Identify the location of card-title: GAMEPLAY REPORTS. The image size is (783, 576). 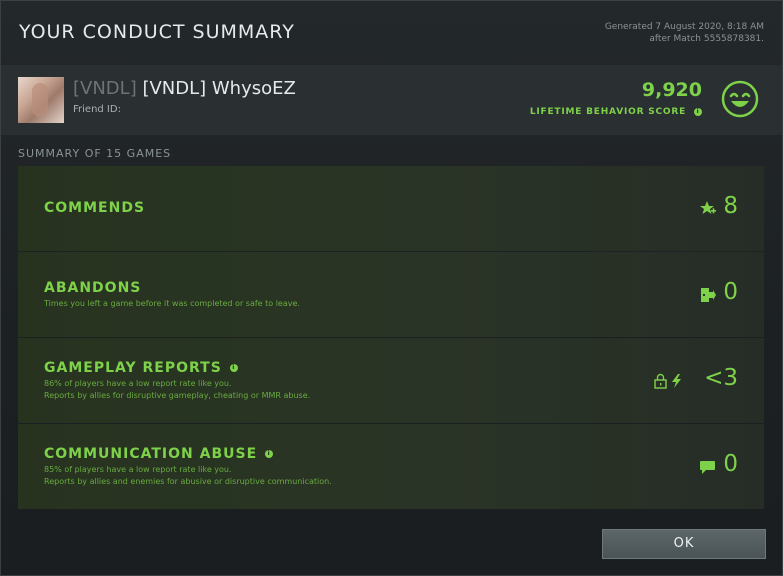
(133, 368).